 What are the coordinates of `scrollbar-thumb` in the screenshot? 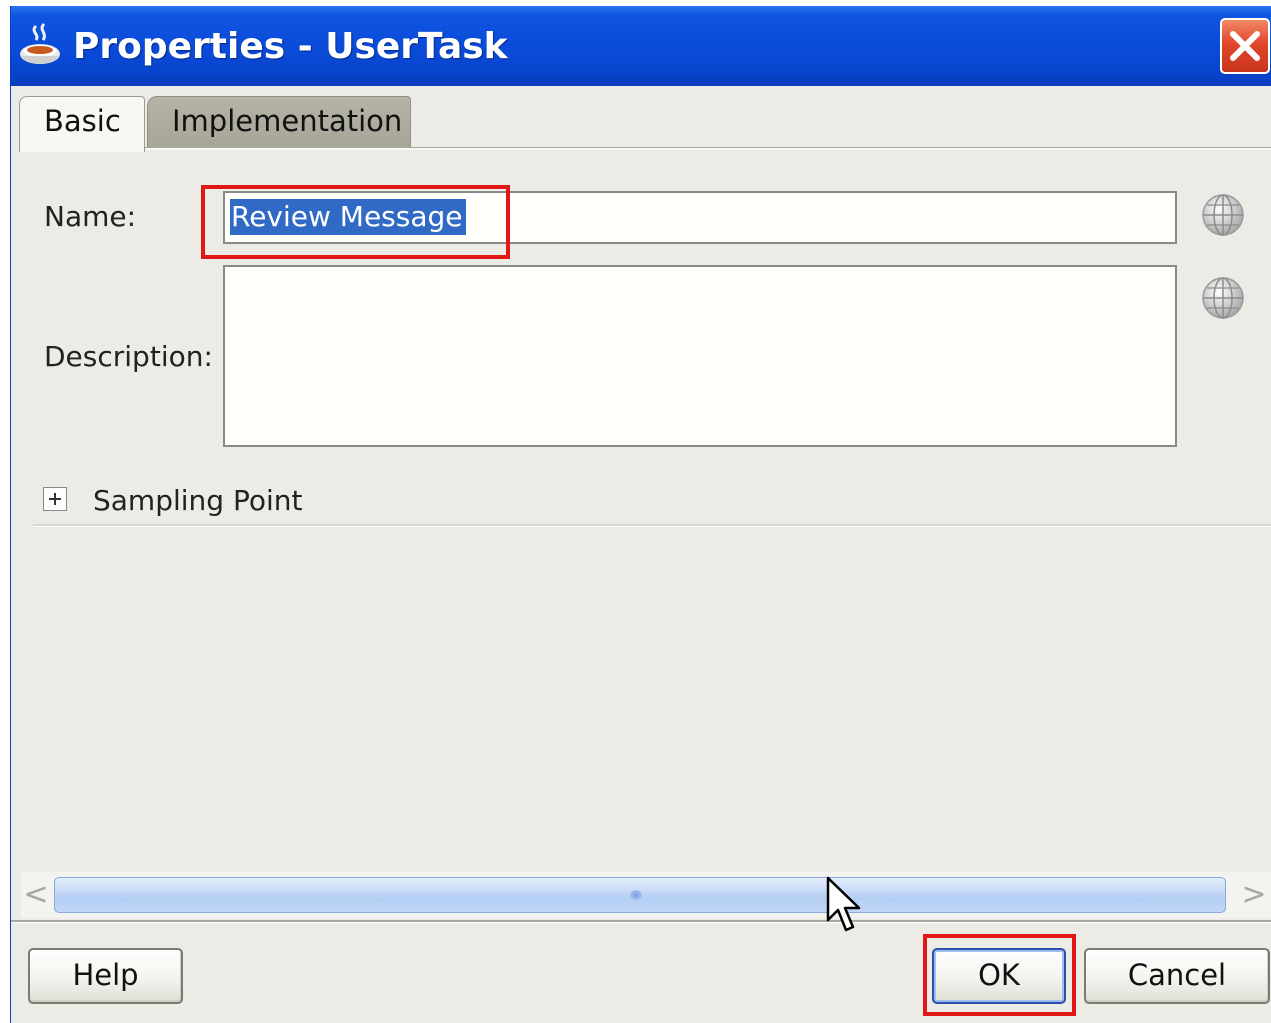 It's located at (640, 895).